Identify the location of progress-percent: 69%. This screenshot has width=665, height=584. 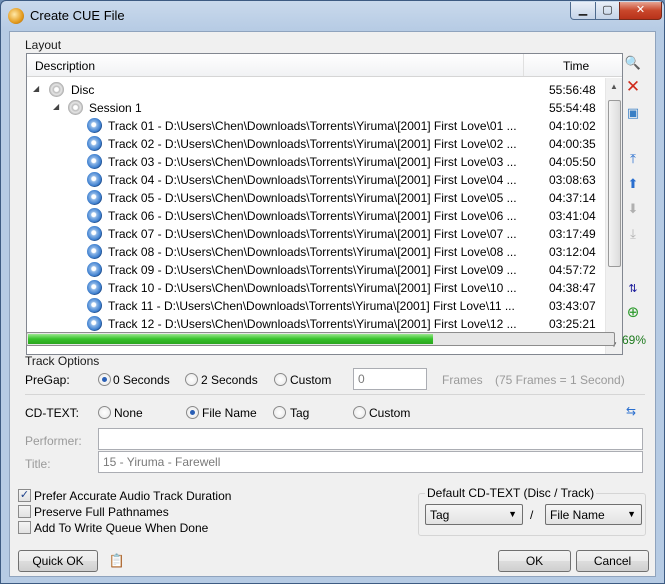
(634, 340).